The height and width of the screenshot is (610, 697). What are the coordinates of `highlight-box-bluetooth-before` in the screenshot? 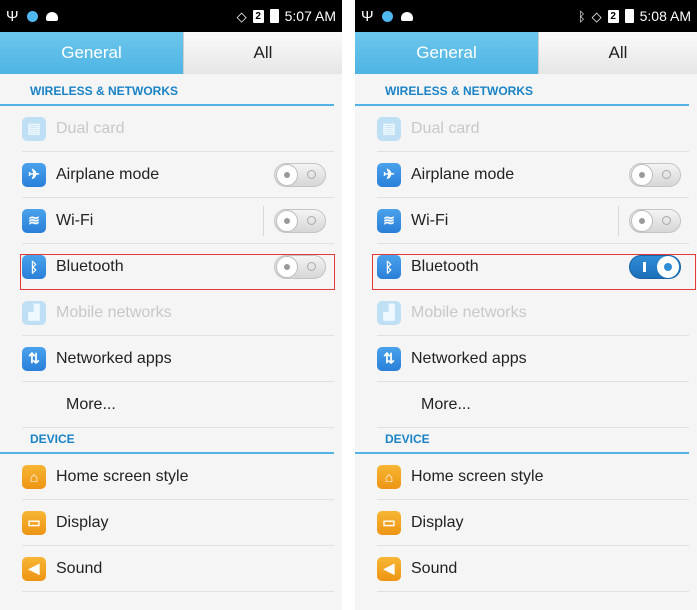 It's located at (177, 272).